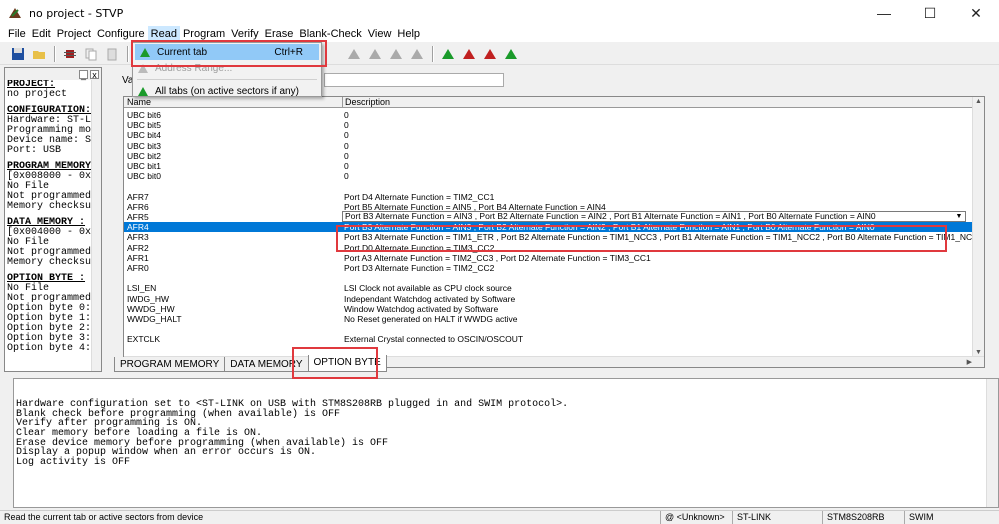  What do you see at coordinates (154, 319) in the screenshot?
I see `row-name: WWDG_HALT` at bounding box center [154, 319].